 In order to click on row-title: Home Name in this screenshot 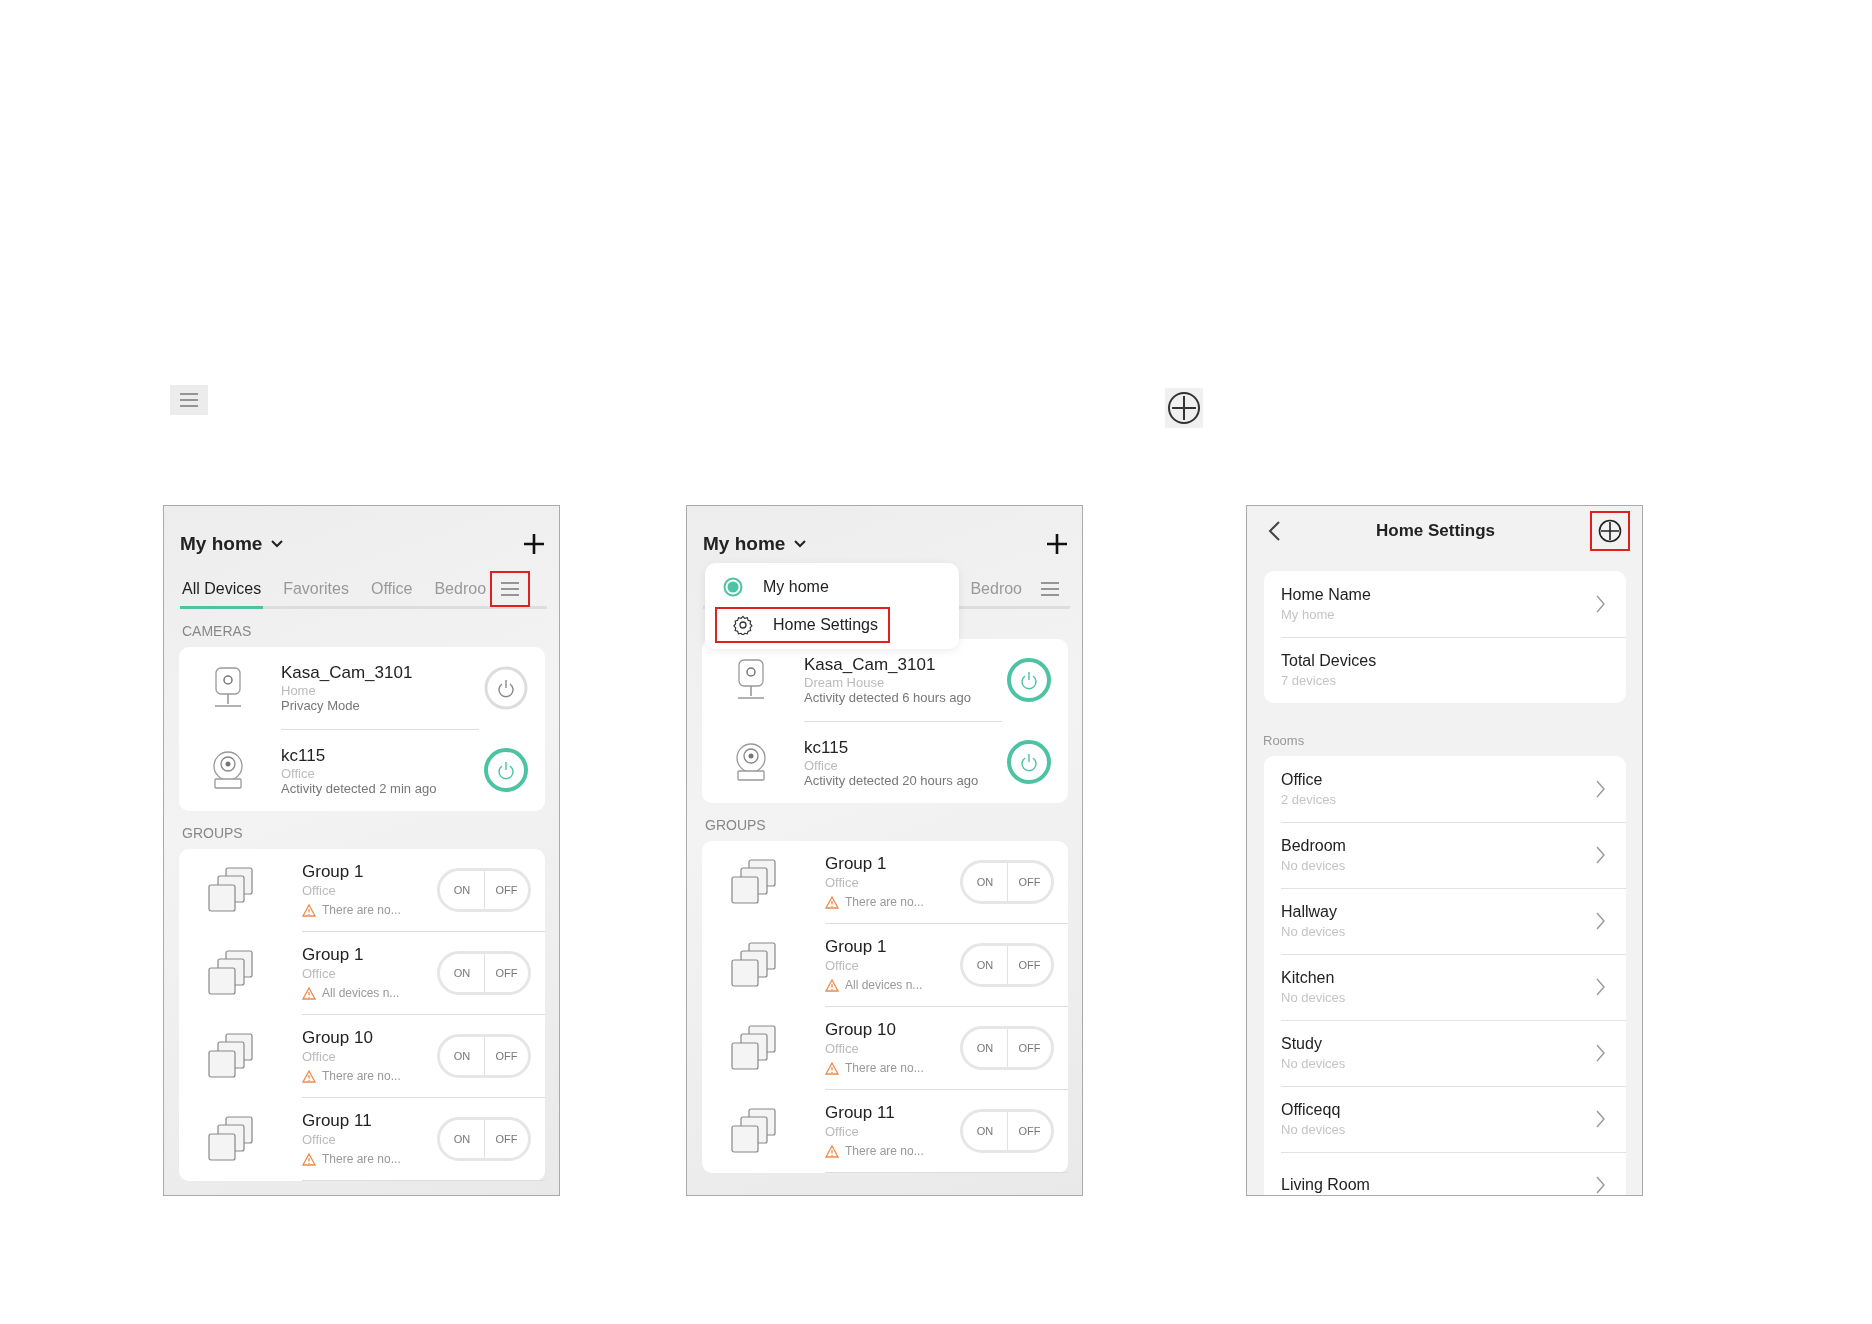, I will do `click(1326, 595)`.